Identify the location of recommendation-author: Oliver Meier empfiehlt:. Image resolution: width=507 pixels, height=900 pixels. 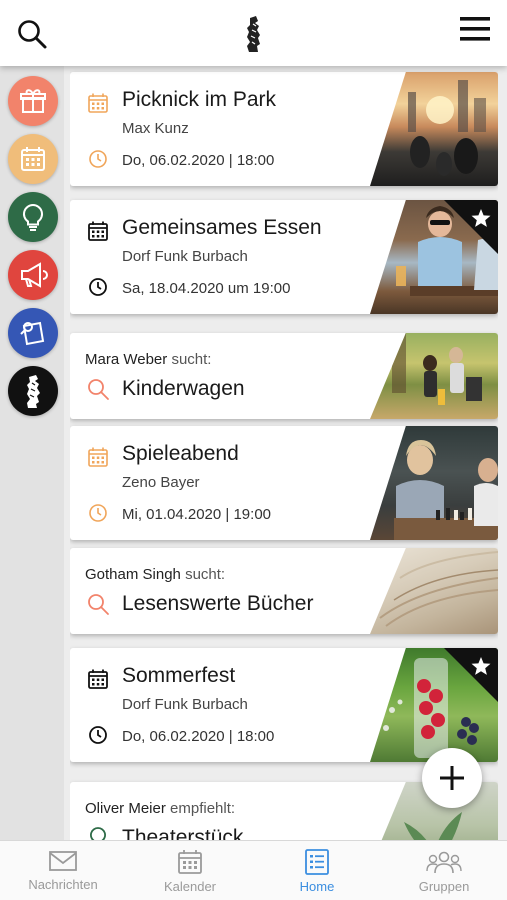
(160, 808).